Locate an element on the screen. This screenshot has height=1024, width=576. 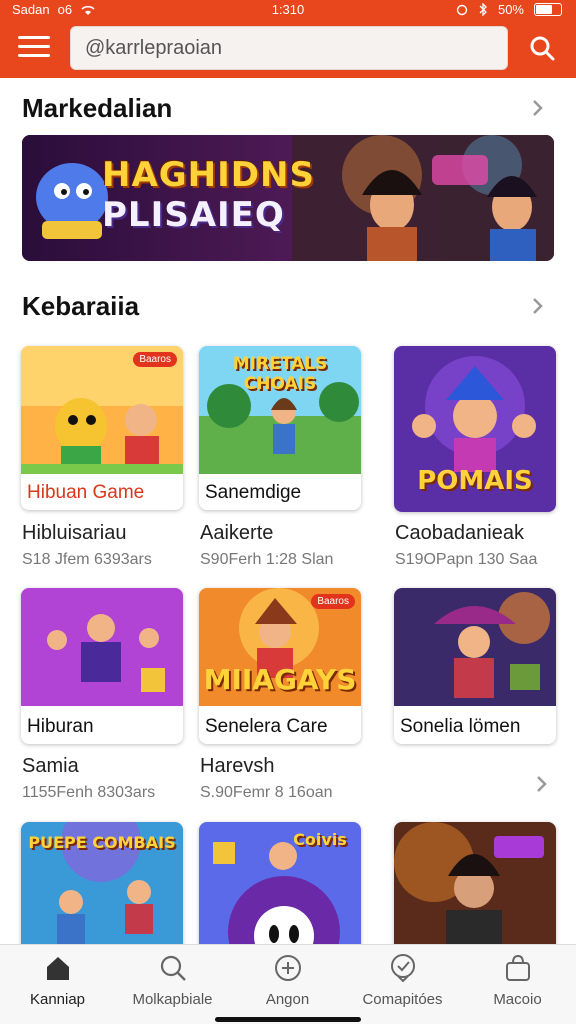
featured-banner: HAGHIDNS PLISAIEQ is located at coordinates (288, 198).